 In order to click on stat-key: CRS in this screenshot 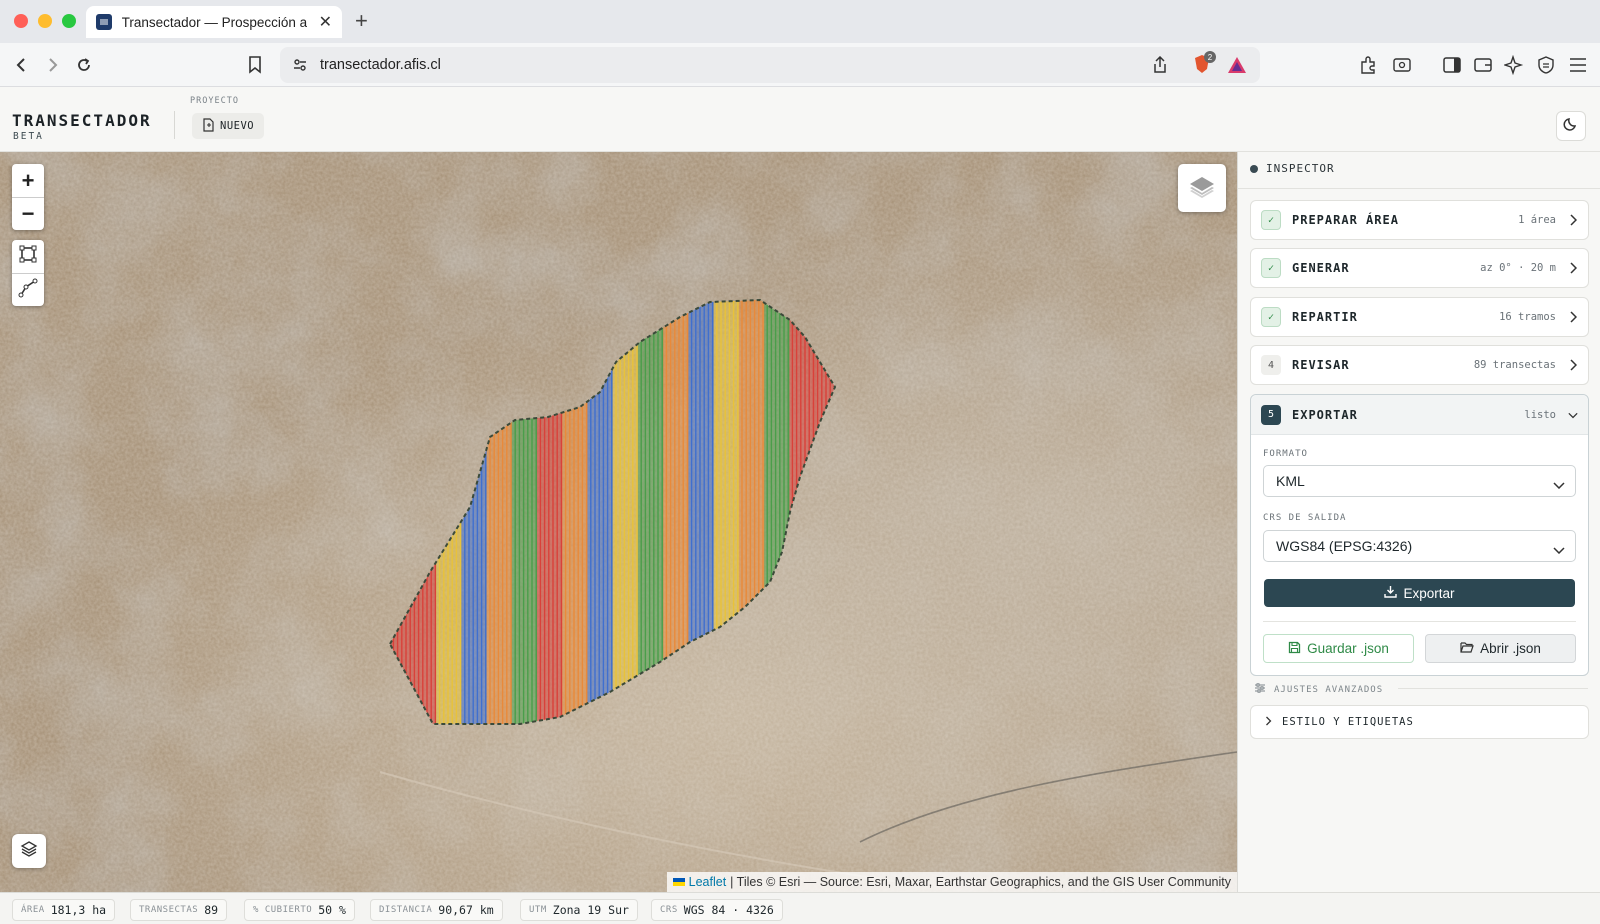, I will do `click(669, 910)`.